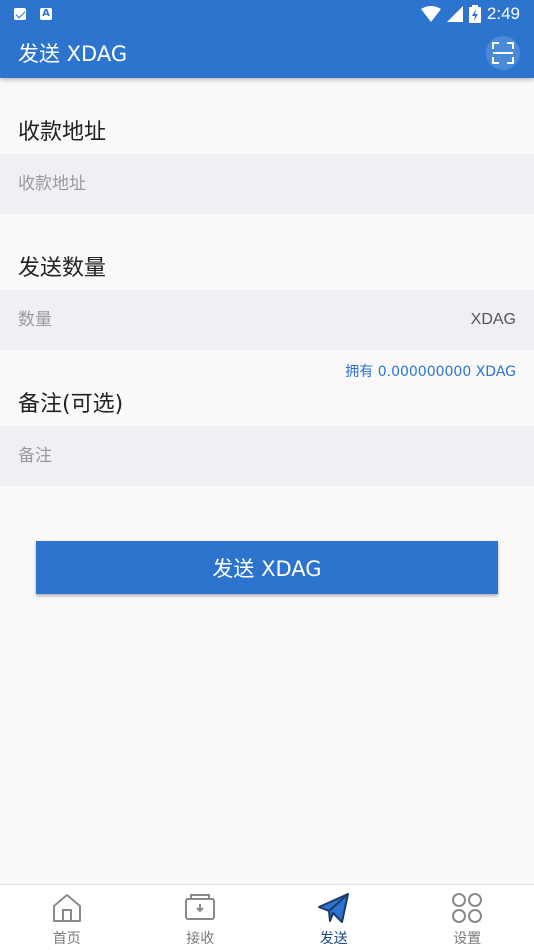  What do you see at coordinates (62, 132) in the screenshot?
I see `recipient-label: 收款地址` at bounding box center [62, 132].